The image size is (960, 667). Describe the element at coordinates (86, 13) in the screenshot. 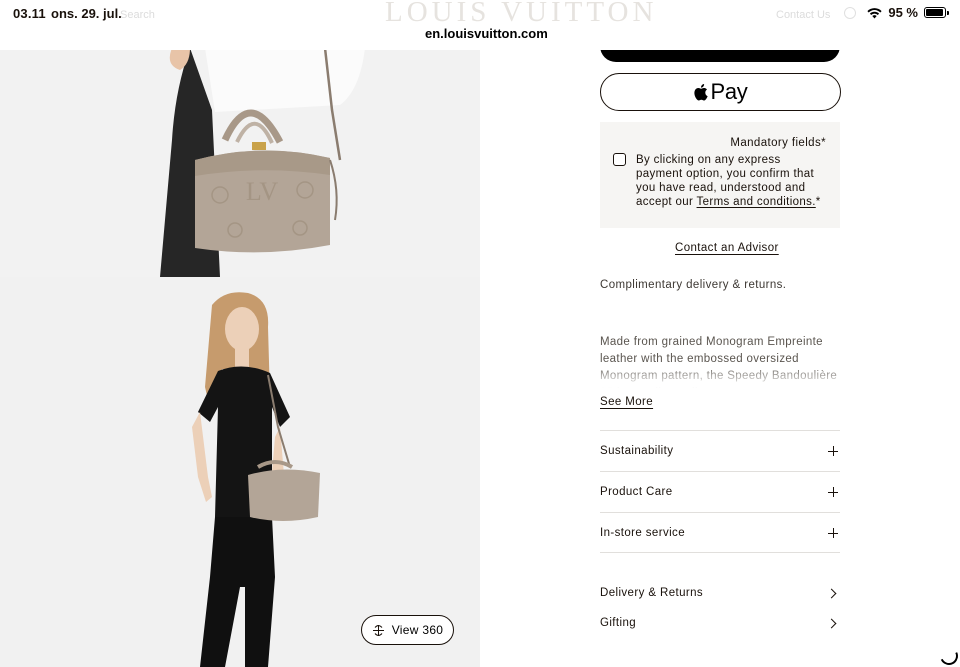

I see `status-date: ons. 29. jul.` at that location.